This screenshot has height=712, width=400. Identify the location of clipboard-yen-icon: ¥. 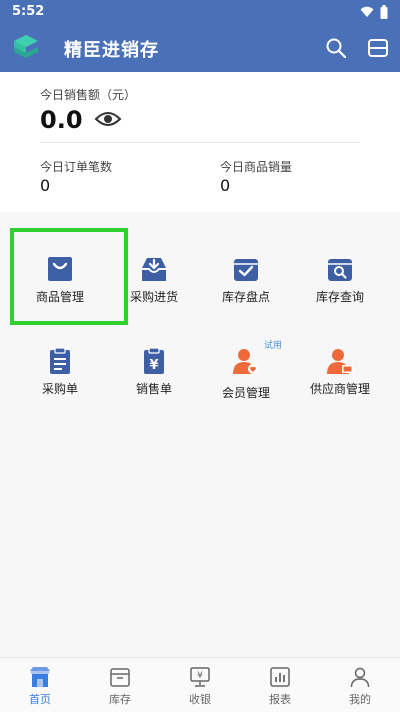
(154, 360).